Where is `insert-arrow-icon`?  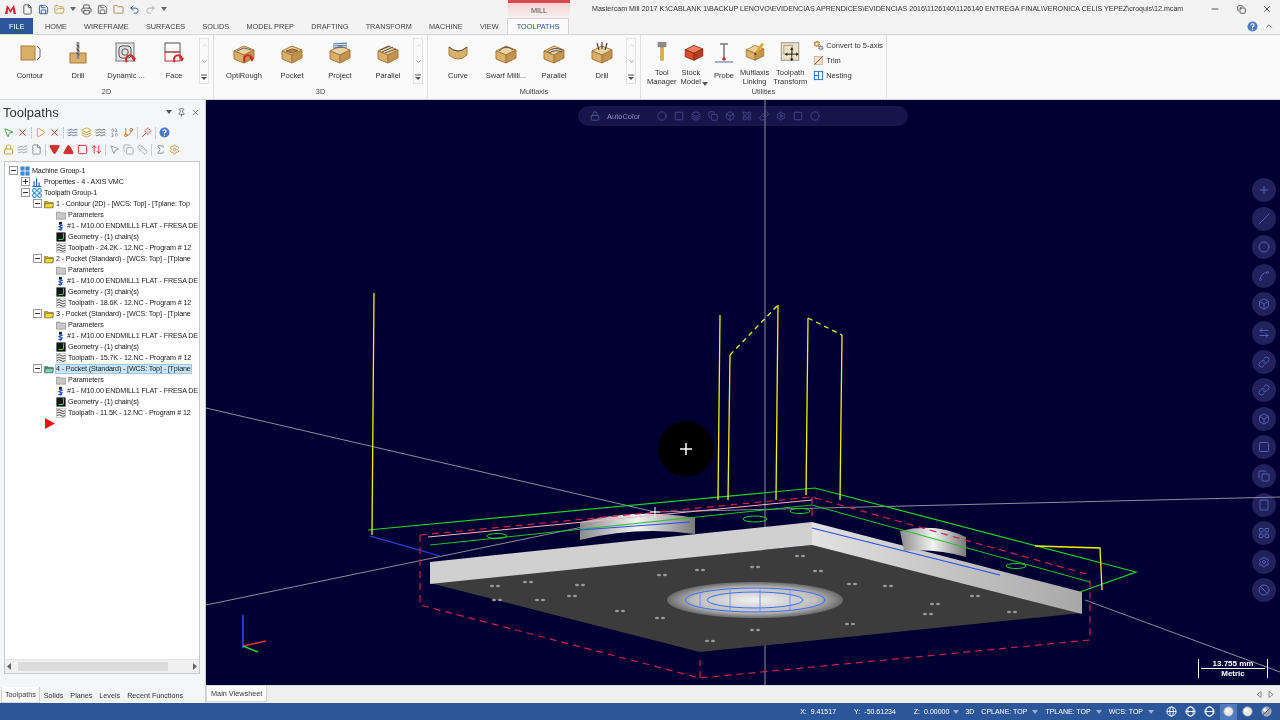 insert-arrow-icon is located at coordinates (49, 423).